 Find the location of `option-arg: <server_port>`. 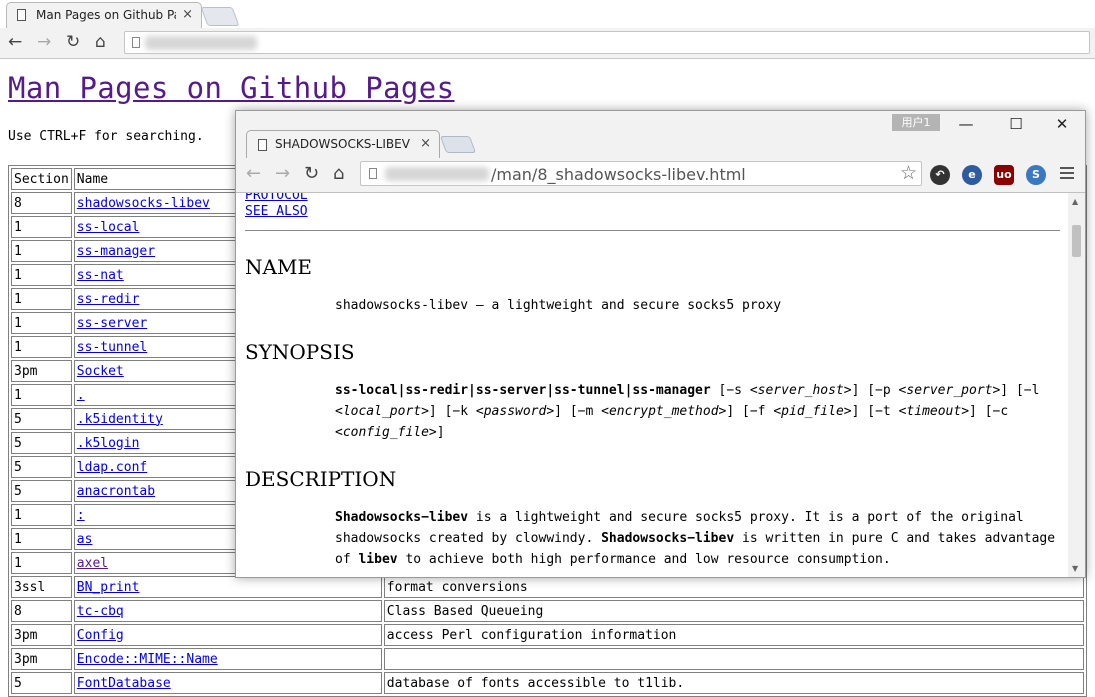

option-arg: <server_port> is located at coordinates (949, 390).